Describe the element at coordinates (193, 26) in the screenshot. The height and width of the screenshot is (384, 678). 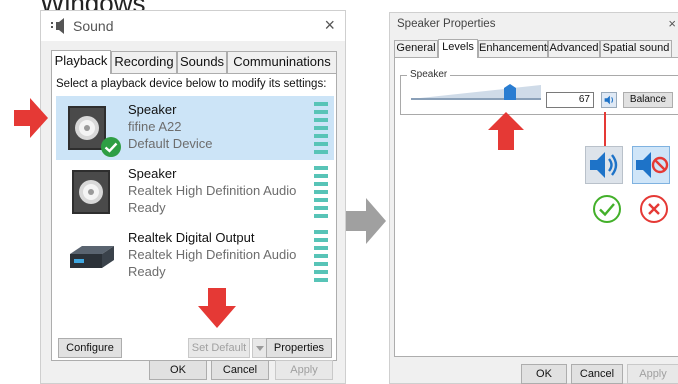
I see `title-bar: Sound ×` at that location.